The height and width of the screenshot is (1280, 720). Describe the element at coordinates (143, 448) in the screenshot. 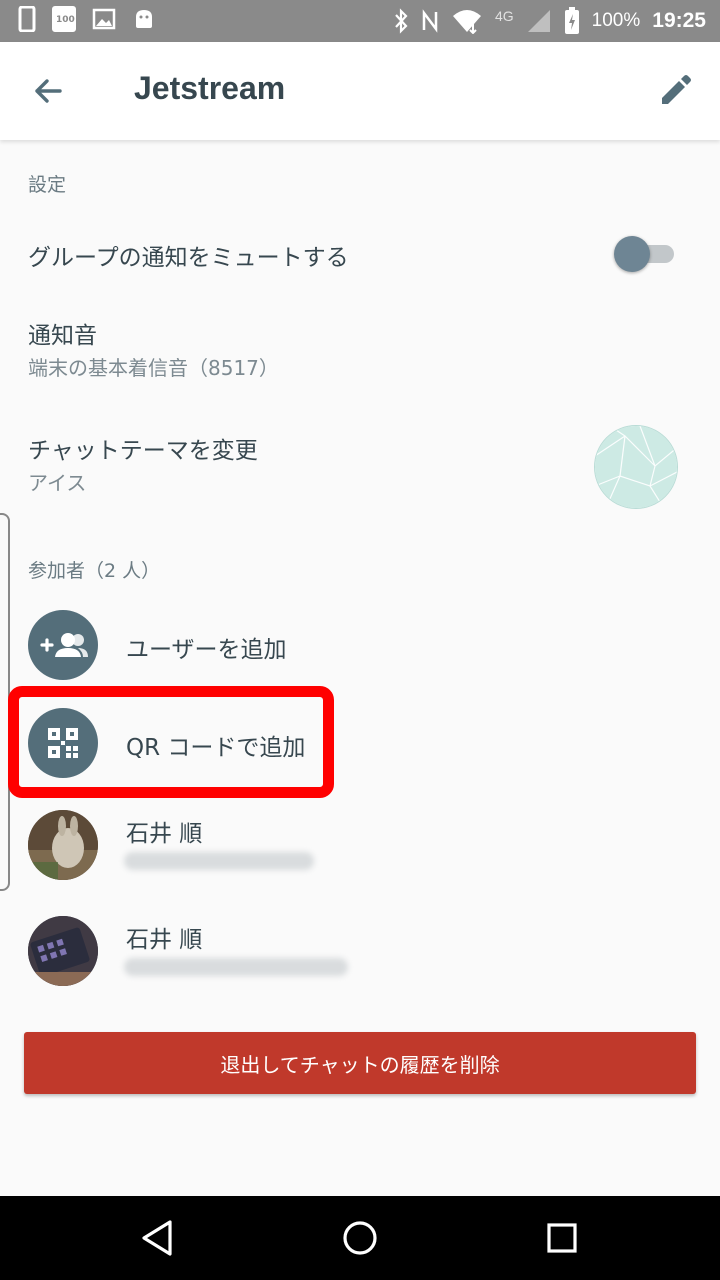

I see `chat-theme-label: チャットテーマを変更` at that location.